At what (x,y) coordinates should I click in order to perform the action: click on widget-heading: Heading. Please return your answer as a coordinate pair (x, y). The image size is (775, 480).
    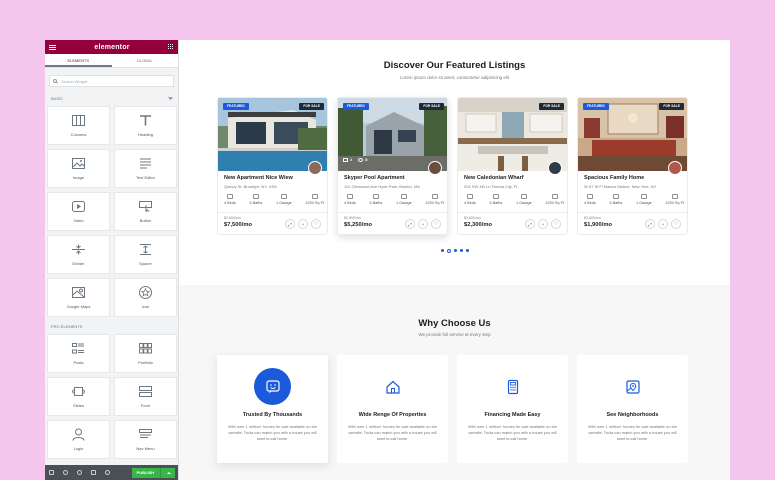
    Looking at the image, I should click on (145, 125).